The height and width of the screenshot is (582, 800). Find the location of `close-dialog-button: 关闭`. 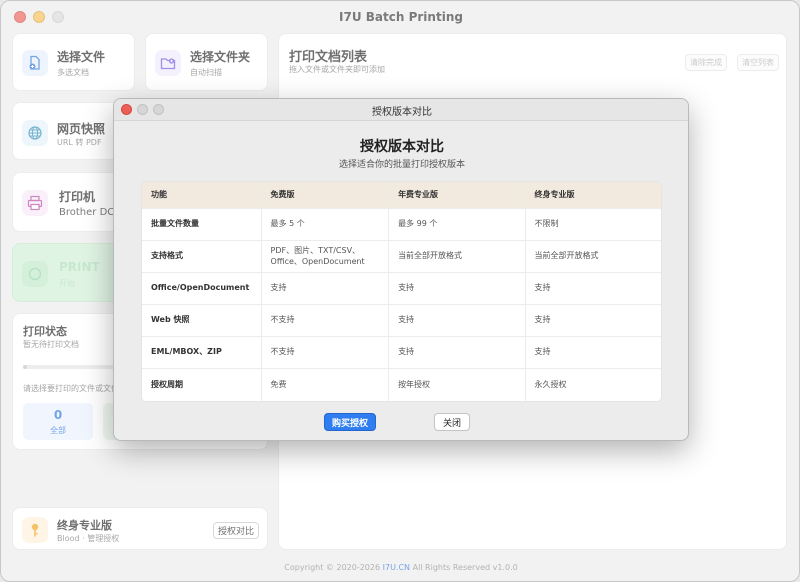

close-dialog-button: 关闭 is located at coordinates (452, 422).